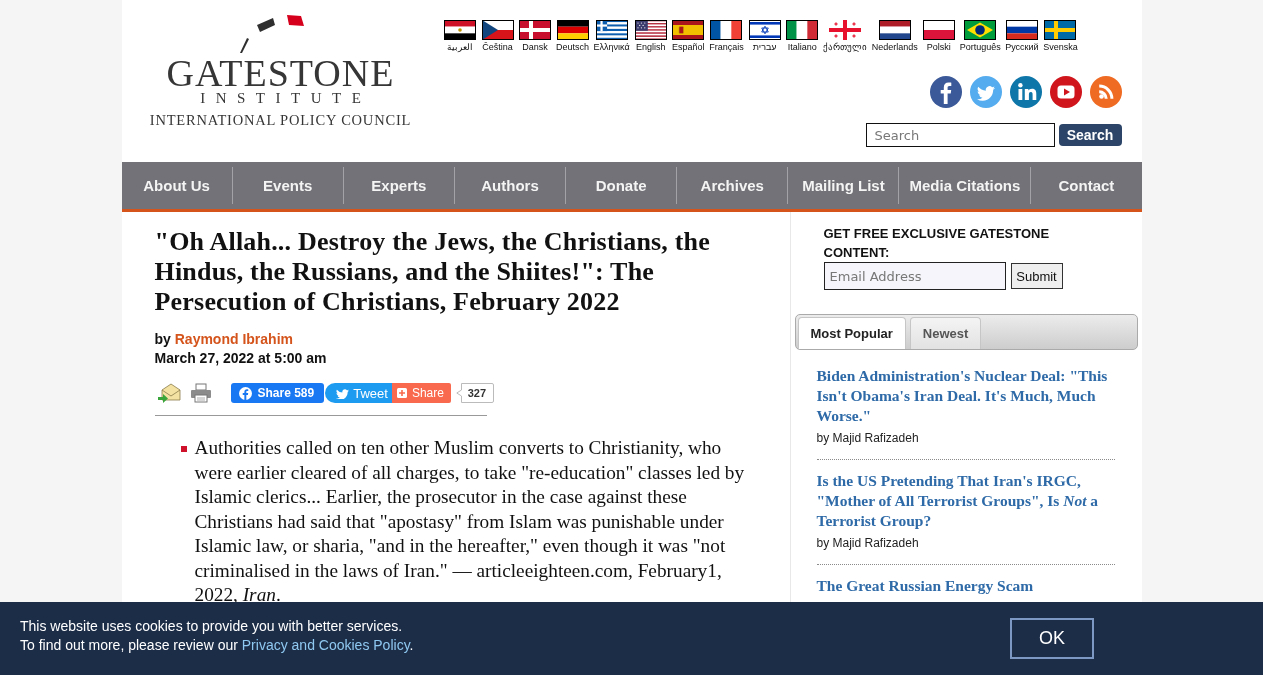 The image size is (1263, 675). Describe the element at coordinates (965, 501) in the screenshot. I see `article-link: Is the US Pretending That Iran's IRGC, "Mother of All Terrorist Groups", Is Not a Terrorist Group?` at that location.